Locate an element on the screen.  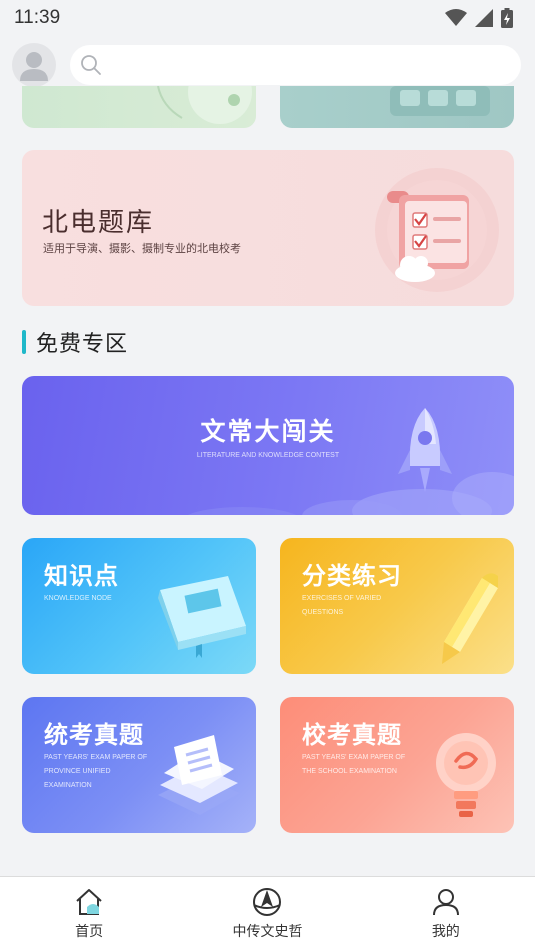
signal-icon is located at coordinates (484, 18).